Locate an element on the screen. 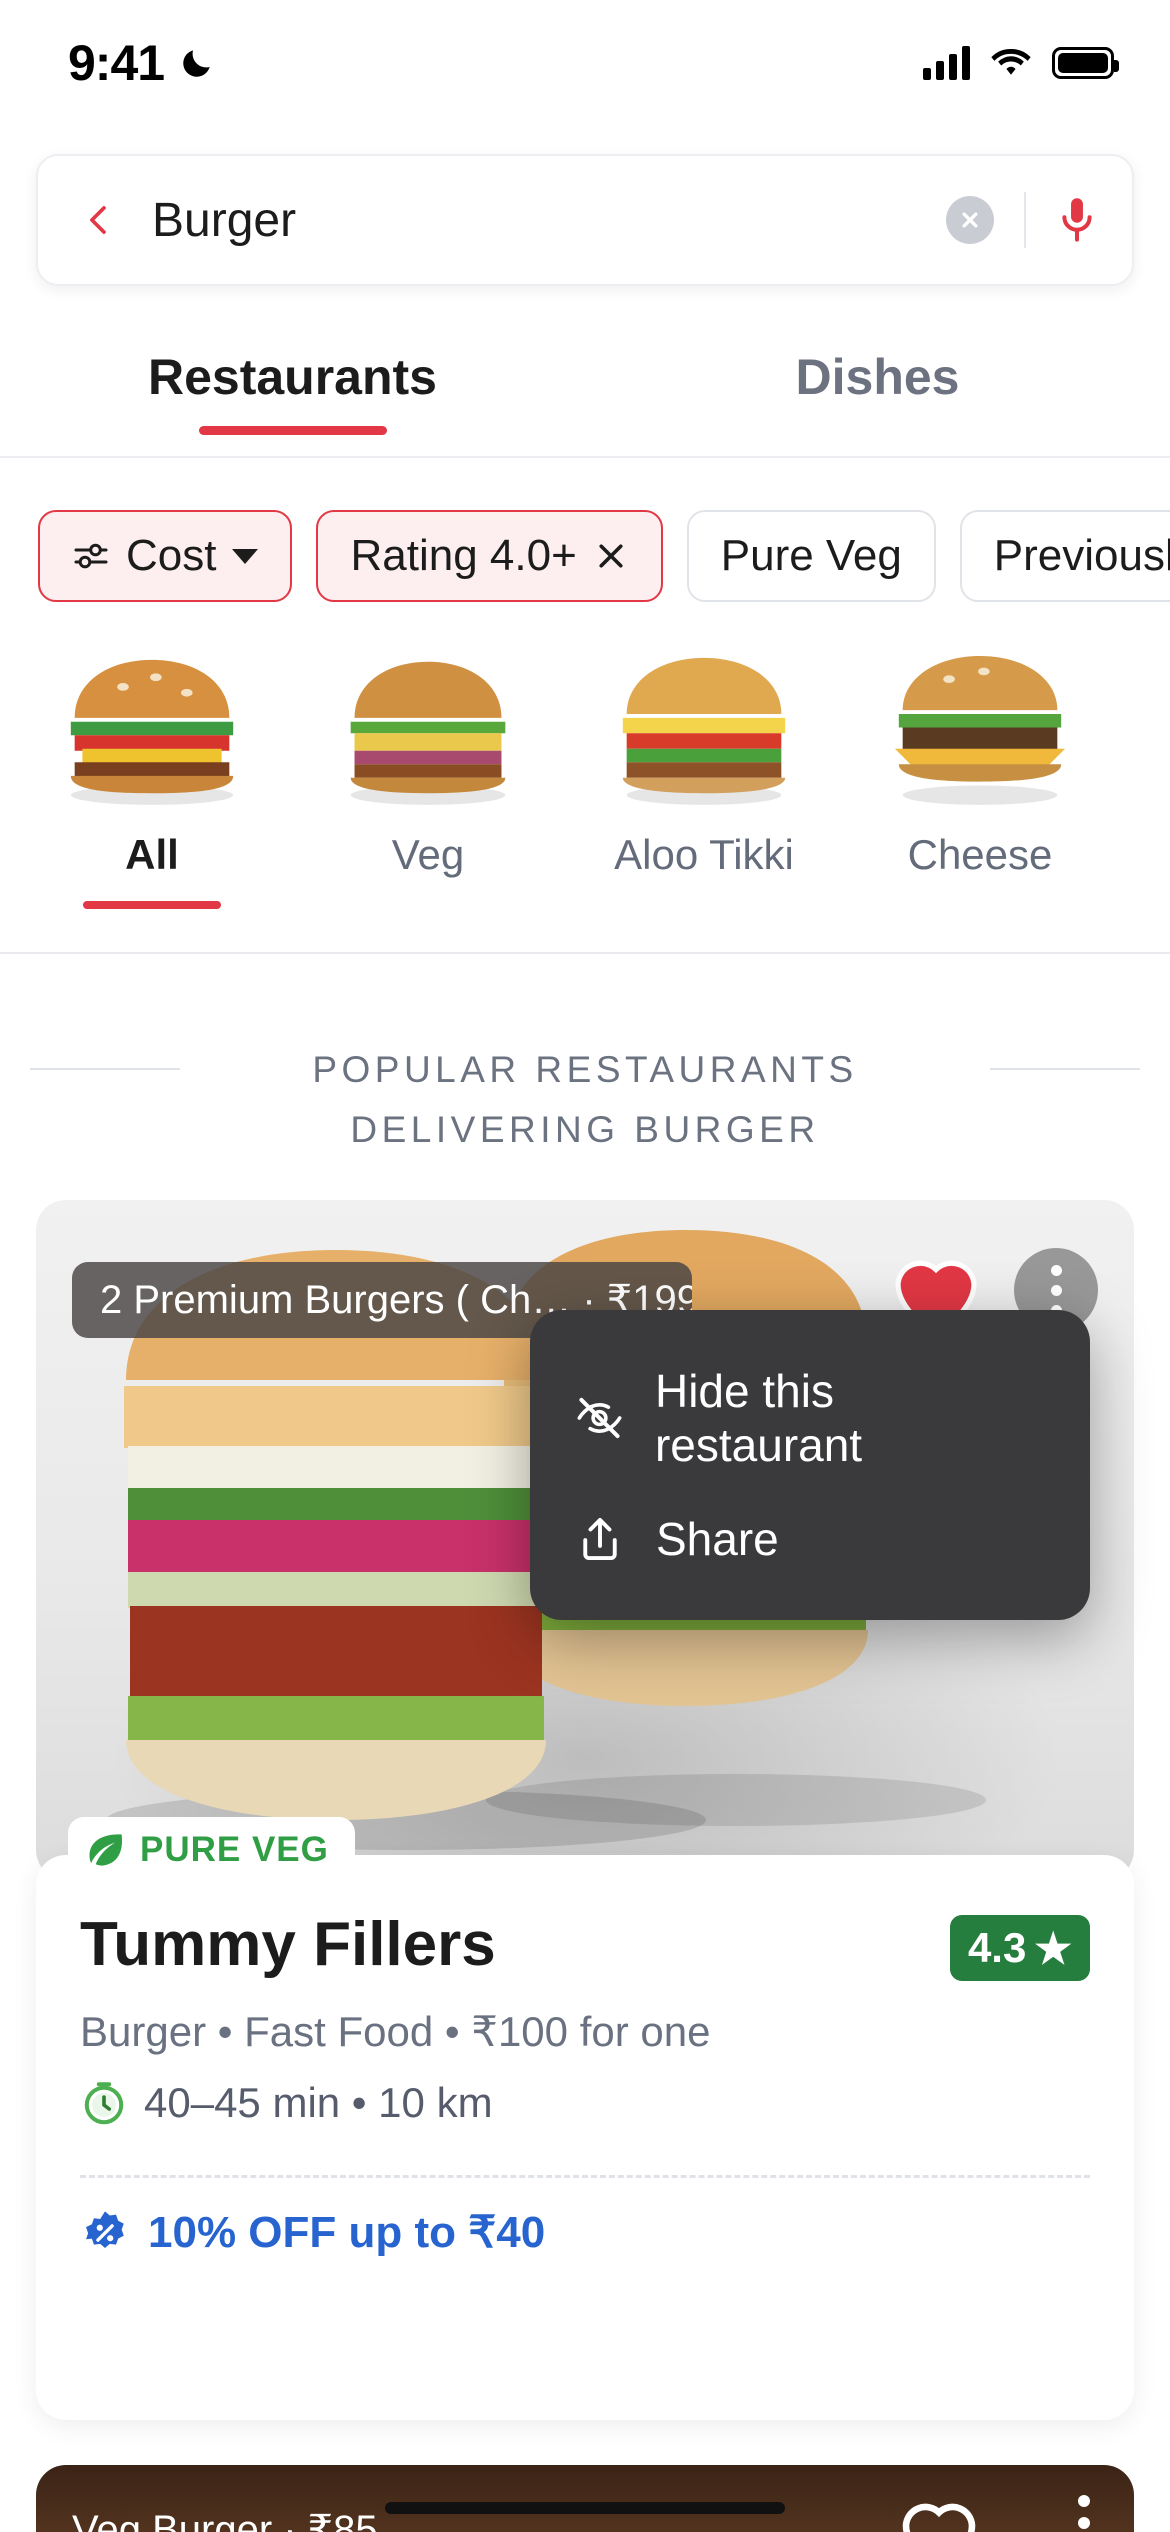  filter-chip-previously-ordered-label: Previously Or is located at coordinates (1081, 555).